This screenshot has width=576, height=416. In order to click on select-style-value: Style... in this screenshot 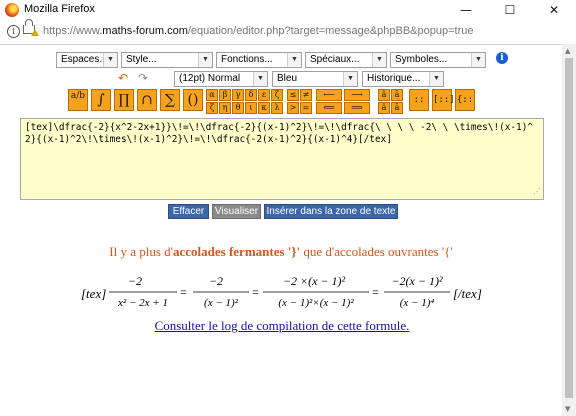, I will do `click(141, 59)`.